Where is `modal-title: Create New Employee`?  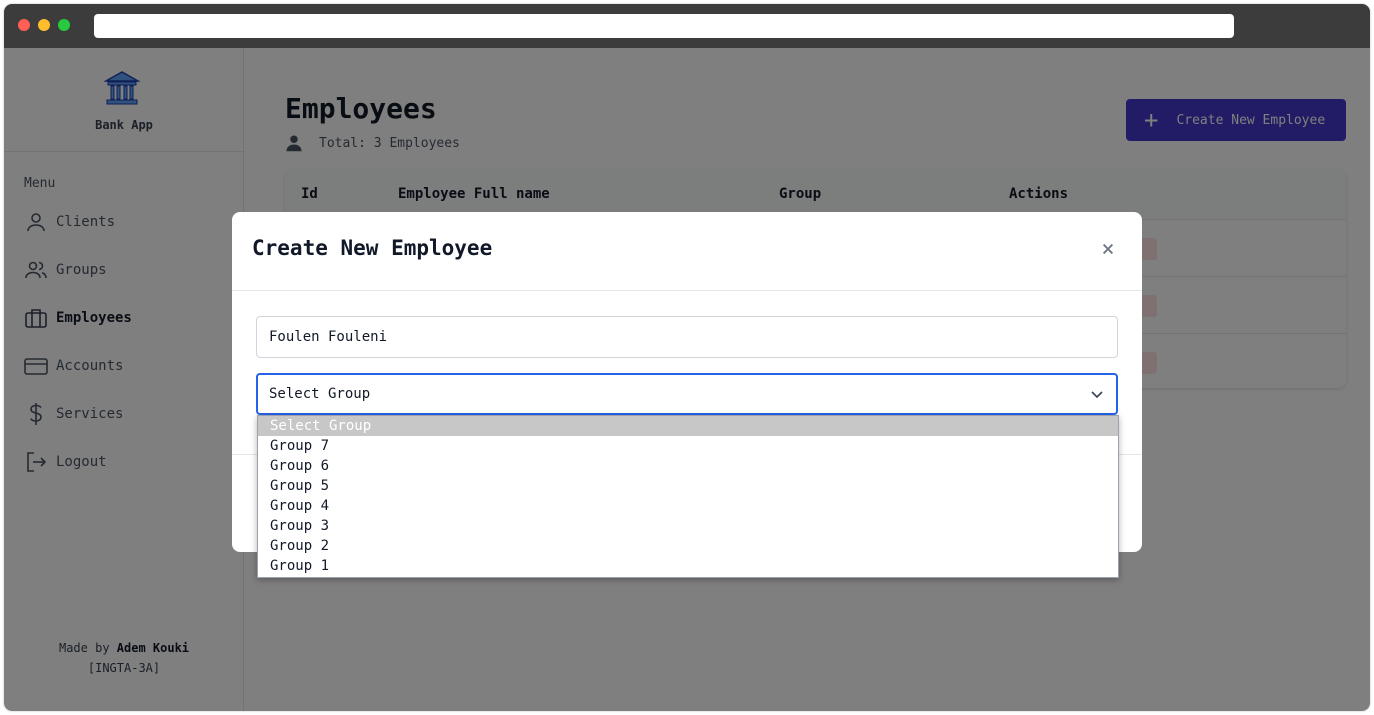
modal-title: Create New Employee is located at coordinates (372, 248).